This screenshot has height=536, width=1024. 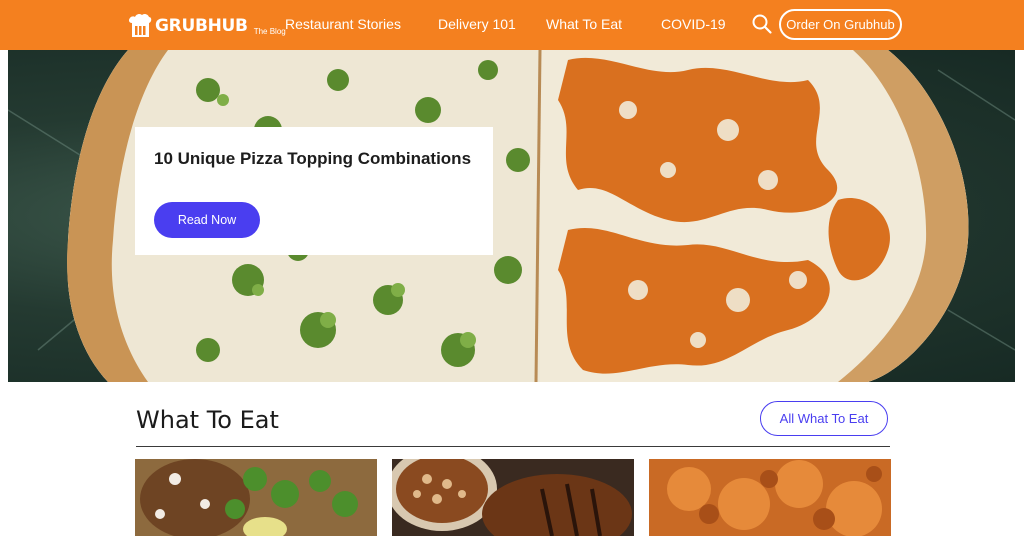 What do you see at coordinates (207, 420) in the screenshot?
I see `section-title: What To Eat` at bounding box center [207, 420].